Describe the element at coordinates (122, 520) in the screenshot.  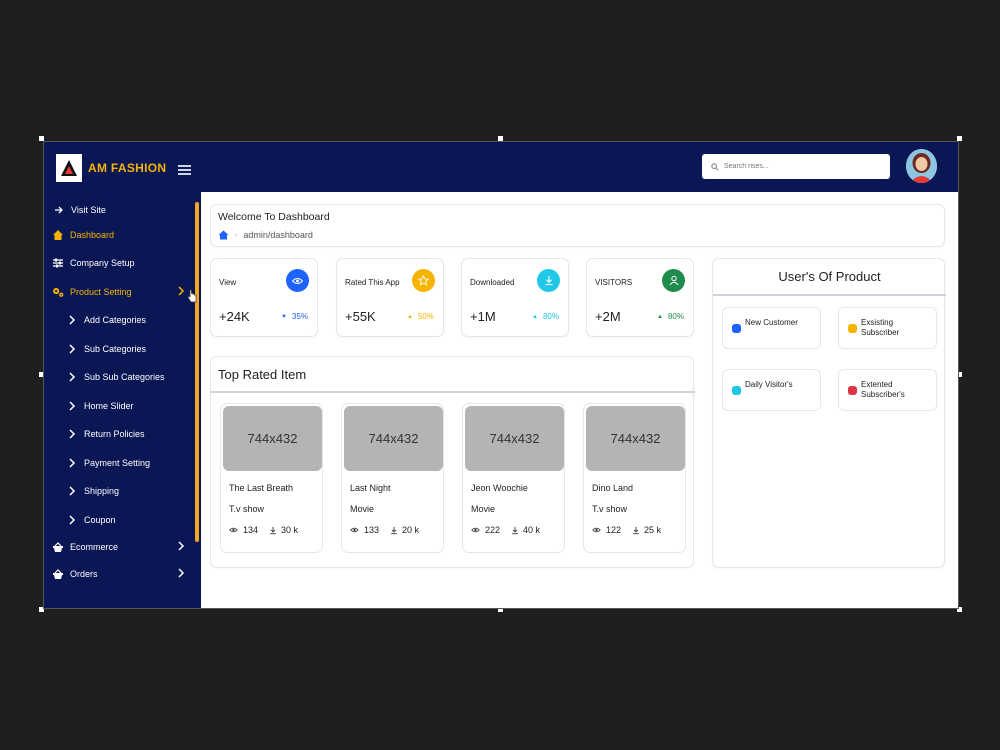
I see `sidebar-subitem-coupon: Coupon` at that location.